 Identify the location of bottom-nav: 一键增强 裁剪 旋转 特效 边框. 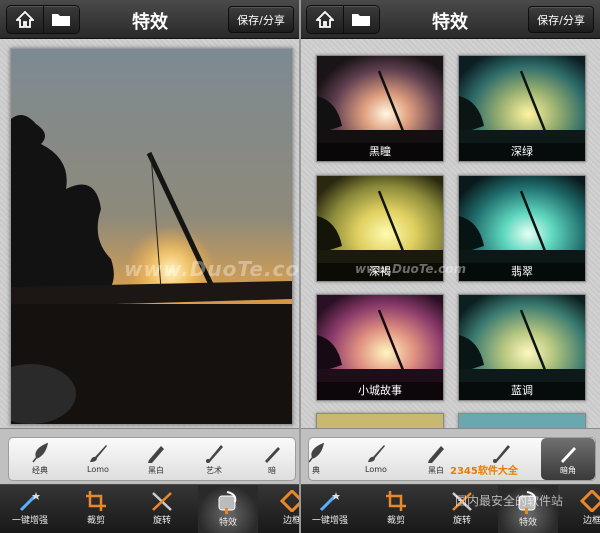
(150, 508).